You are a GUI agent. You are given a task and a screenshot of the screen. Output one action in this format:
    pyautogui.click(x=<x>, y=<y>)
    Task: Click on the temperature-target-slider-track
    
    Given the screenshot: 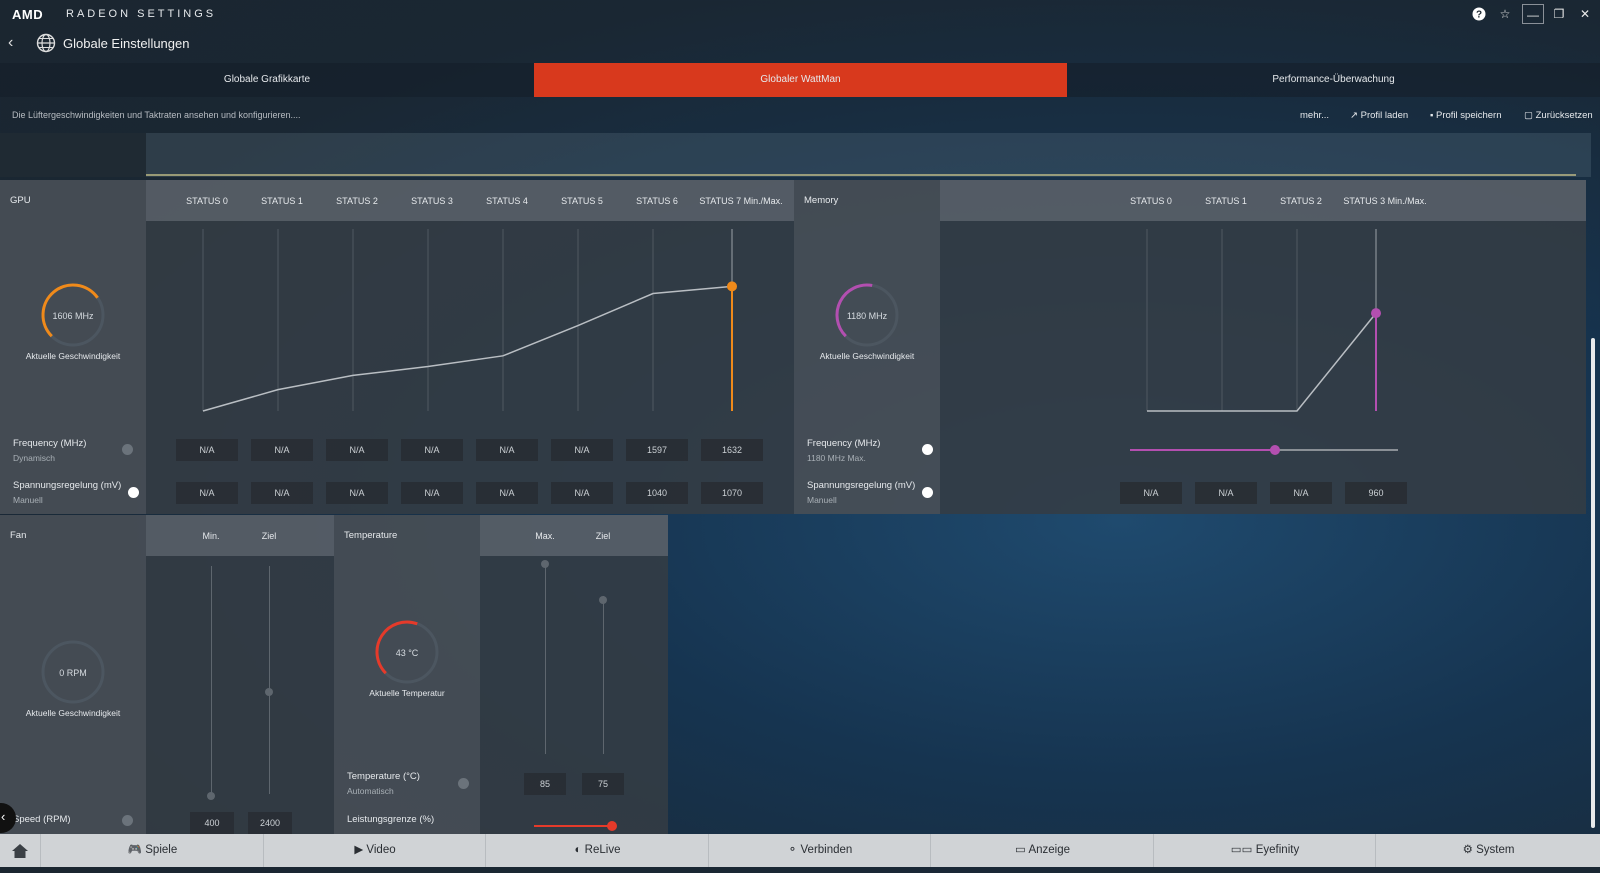 What is the action you would take?
    pyautogui.click(x=603, y=675)
    